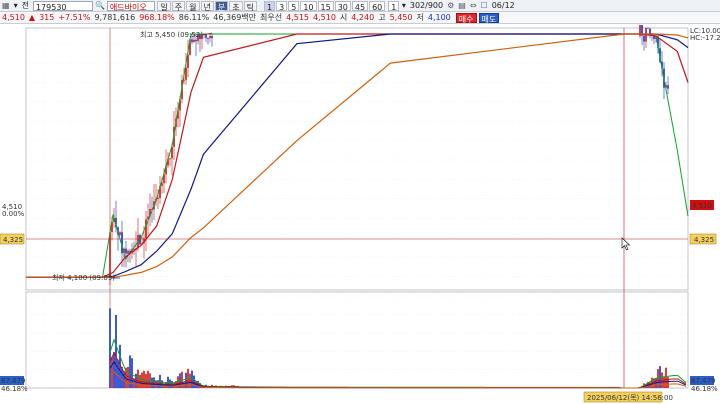 The height and width of the screenshot is (404, 720). What do you see at coordinates (702, 206) in the screenshot?
I see `right-current-price: 4,510` at bounding box center [702, 206].